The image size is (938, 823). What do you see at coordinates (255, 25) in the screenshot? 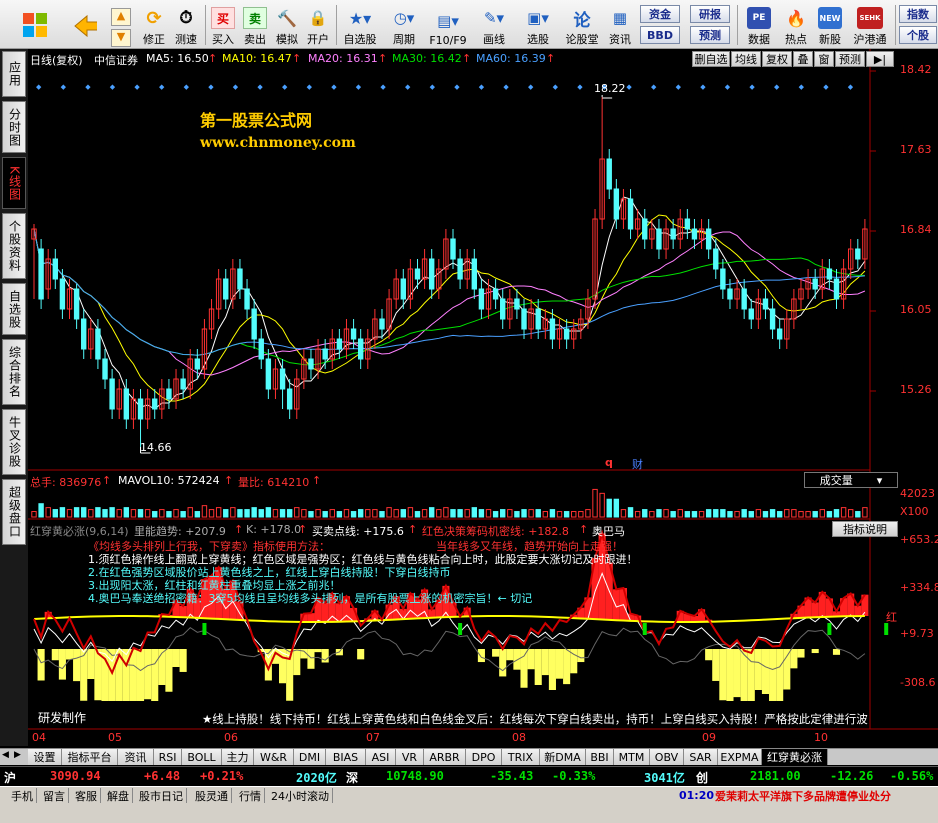
I see `sell-button: 卖 卖出` at bounding box center [255, 25].